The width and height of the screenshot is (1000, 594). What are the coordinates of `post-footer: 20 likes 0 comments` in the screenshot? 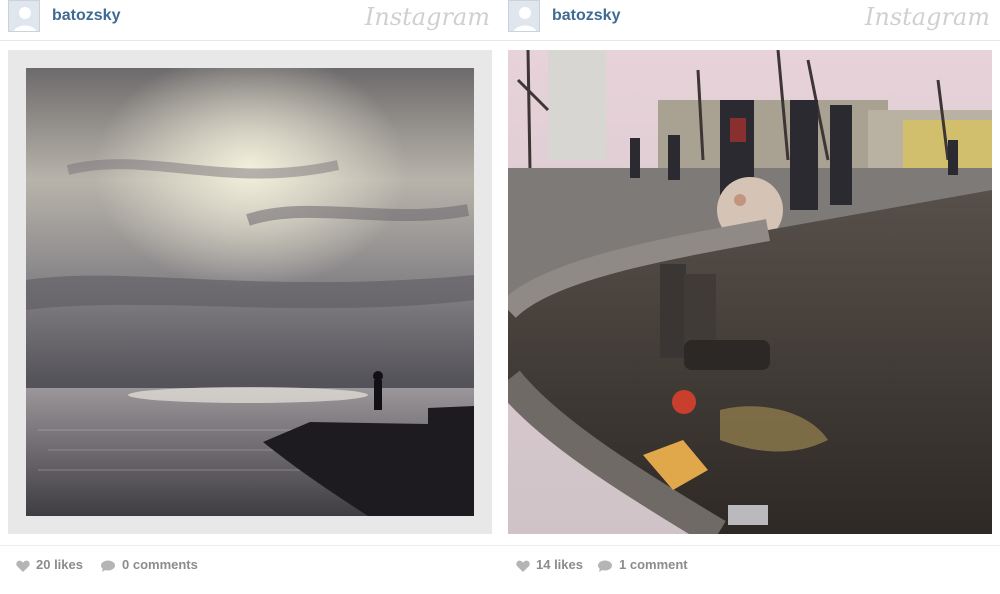 It's located at (250, 565).